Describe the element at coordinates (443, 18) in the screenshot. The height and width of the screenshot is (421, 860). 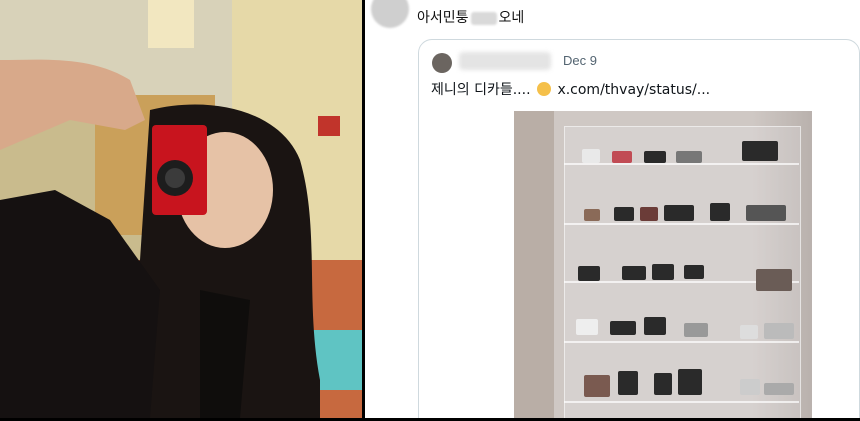
I see `reply-author-visible: 아서민퉁` at that location.